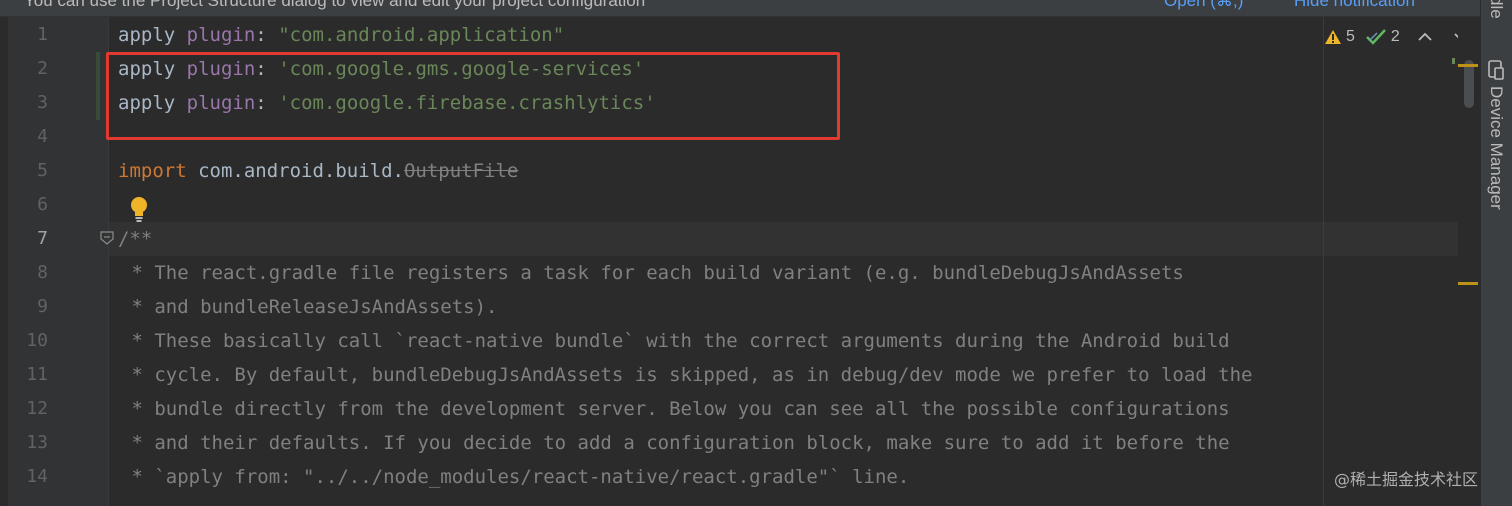 The width and height of the screenshot is (1512, 506). What do you see at coordinates (461, 171) in the screenshot?
I see `code-token-deprecated-class: OutputFile` at bounding box center [461, 171].